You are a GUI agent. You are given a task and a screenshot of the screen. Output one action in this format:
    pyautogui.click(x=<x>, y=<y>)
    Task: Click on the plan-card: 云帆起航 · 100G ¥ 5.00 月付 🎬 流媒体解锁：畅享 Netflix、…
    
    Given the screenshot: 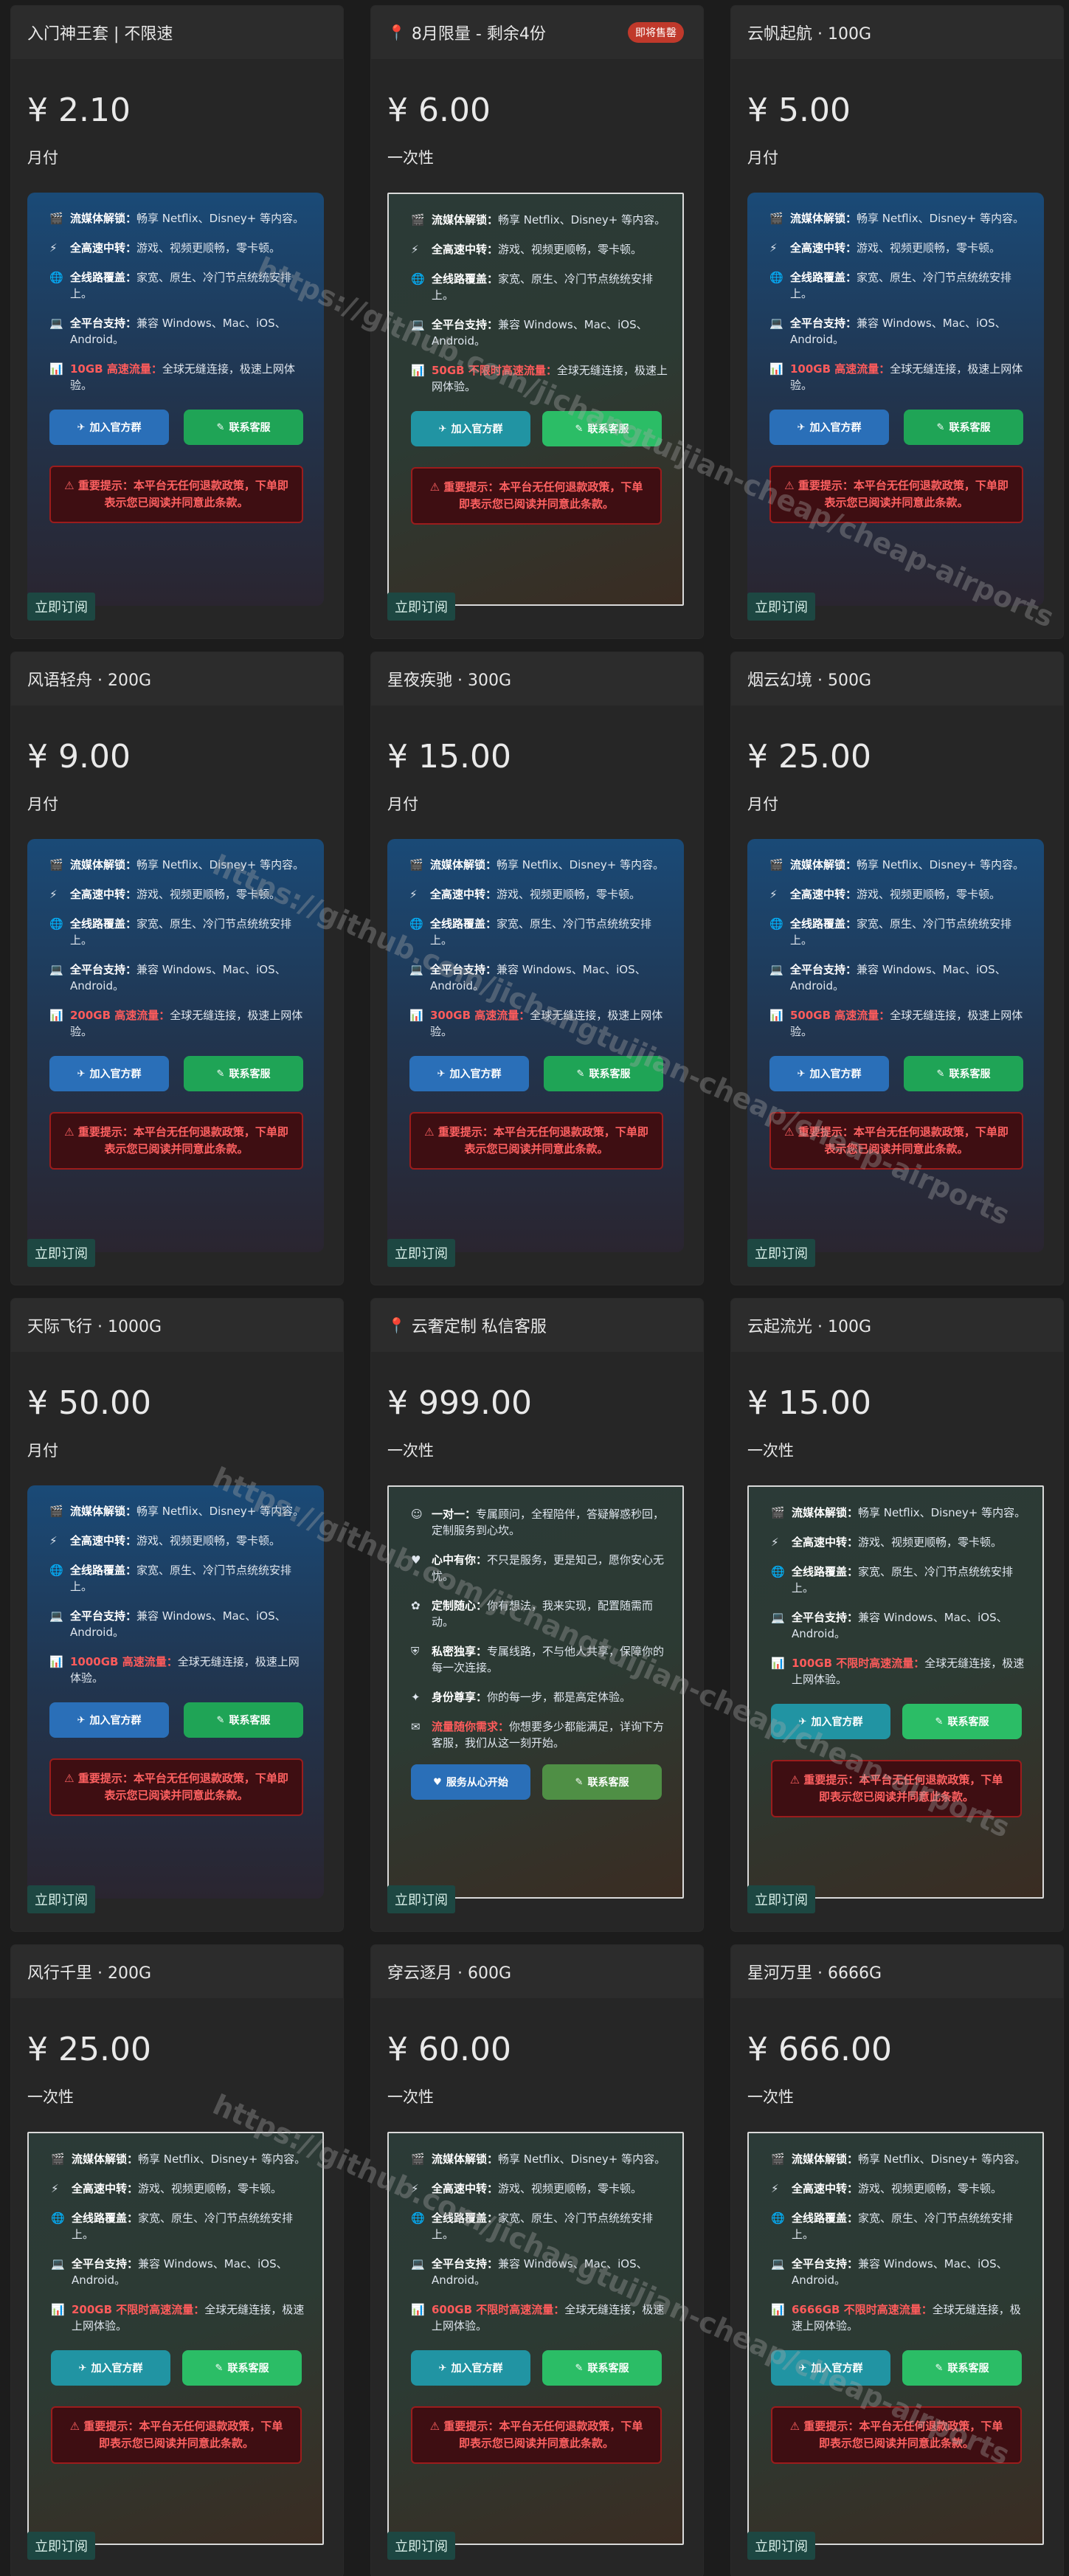 What is the action you would take?
    pyautogui.click(x=897, y=322)
    